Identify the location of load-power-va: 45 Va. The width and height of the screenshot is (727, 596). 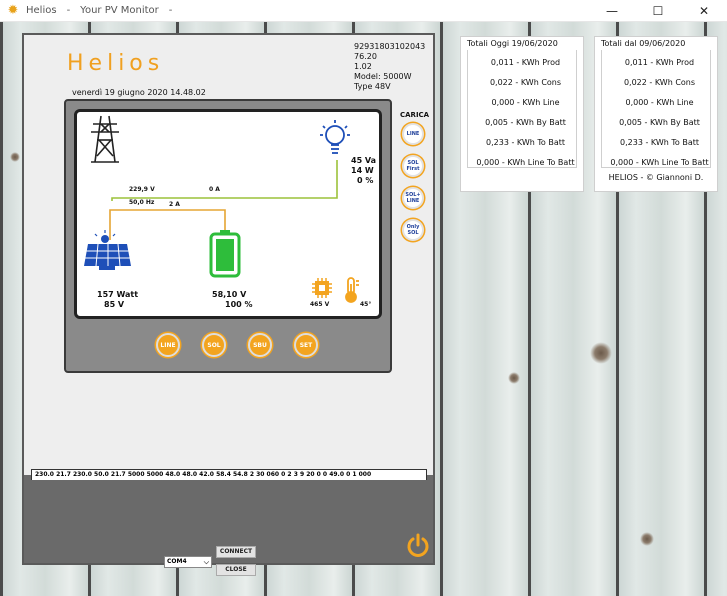
(364, 160).